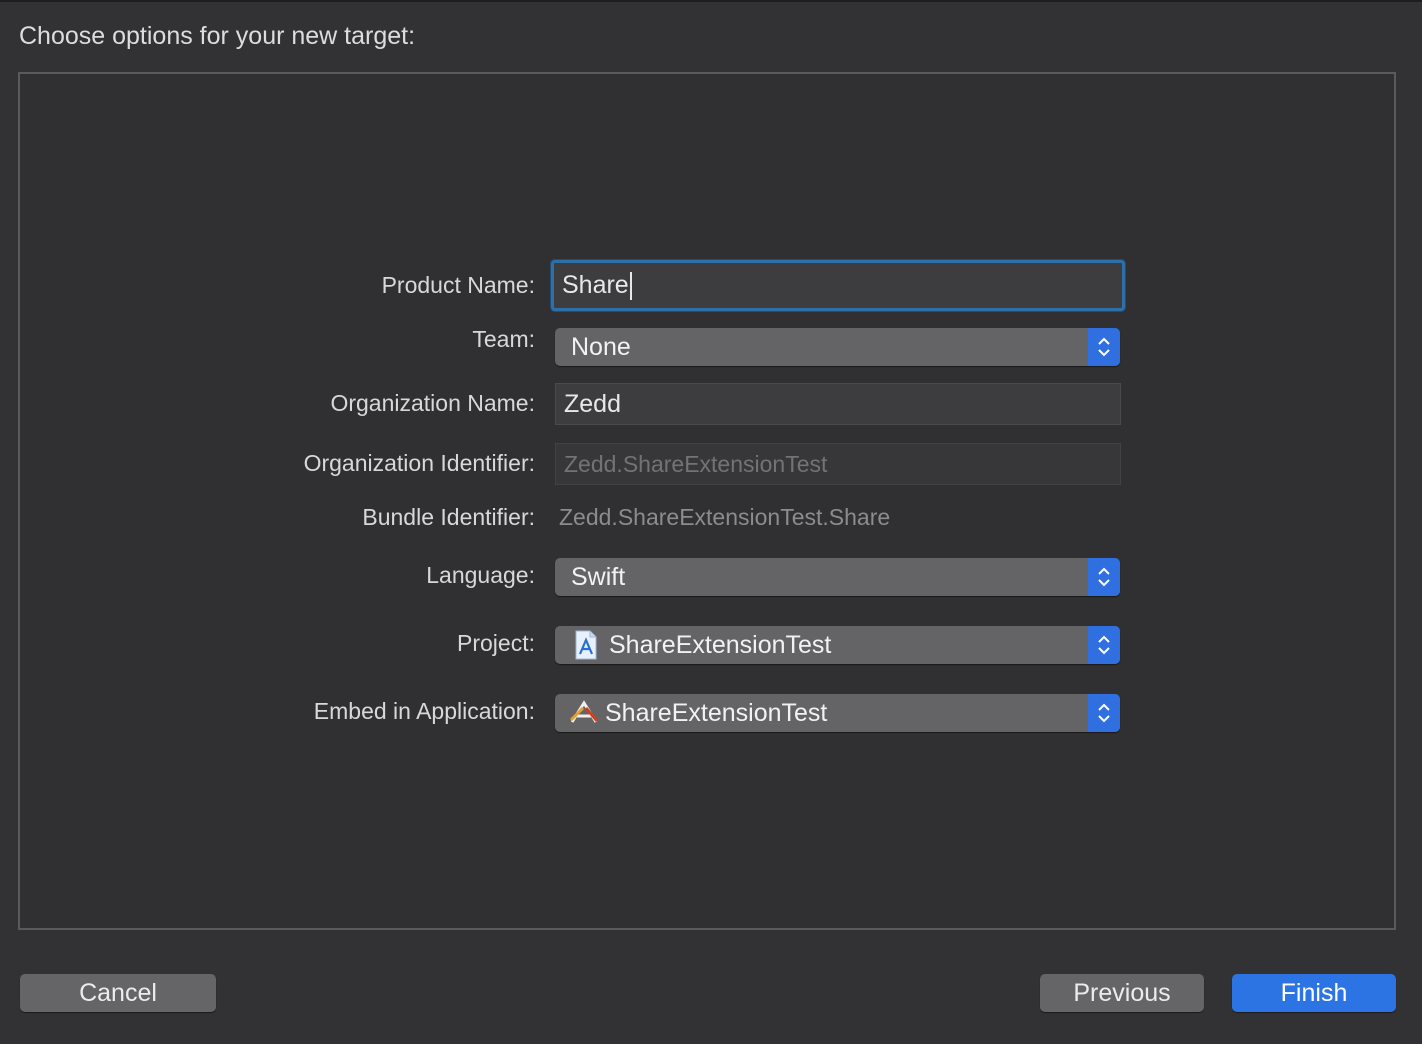 This screenshot has height=1044, width=1422. I want to click on previous-button: Previous, so click(1122, 993).